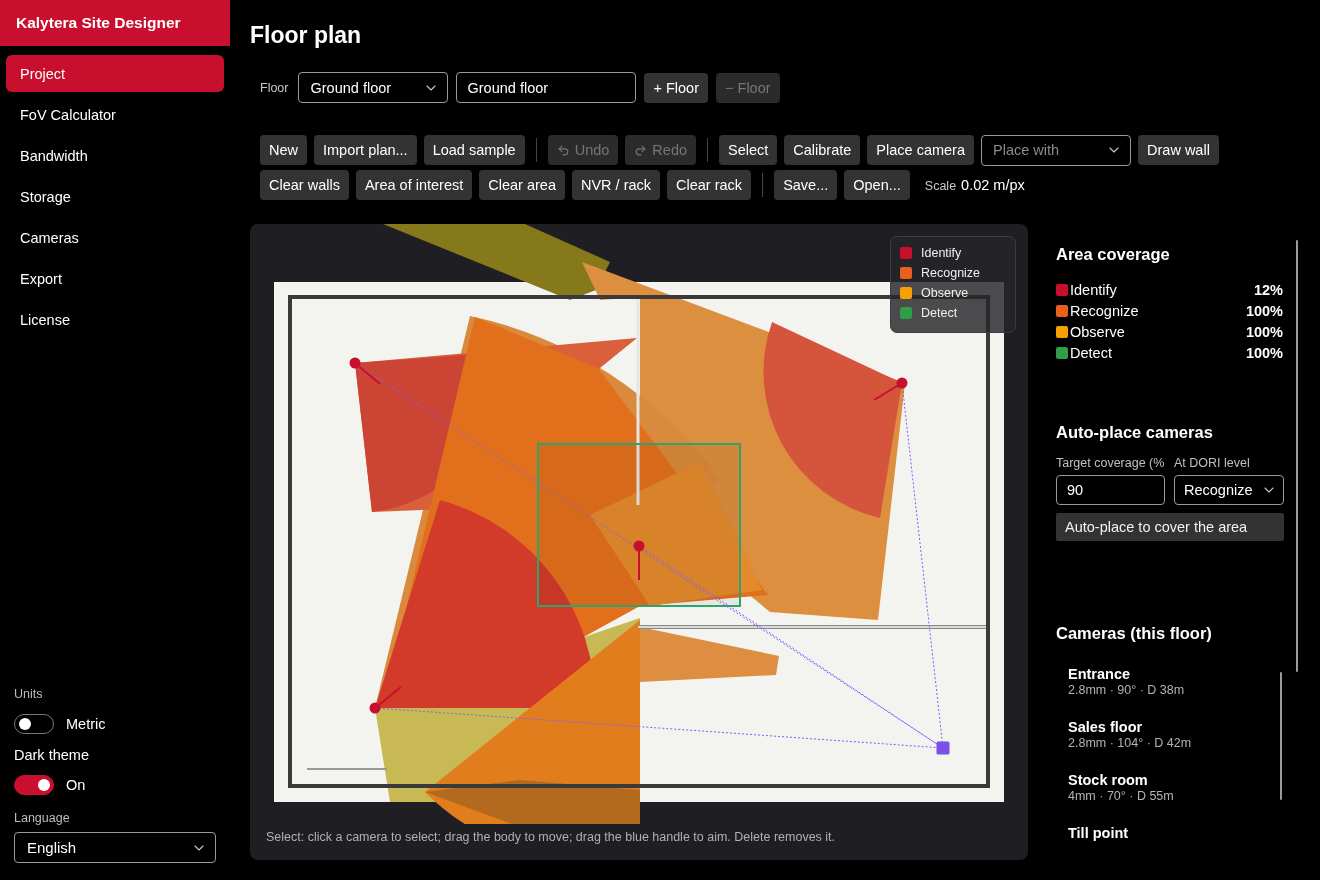 This screenshot has height=880, width=1320. Describe the element at coordinates (1229, 490) in the screenshot. I see `dori-level-select: Recognize` at that location.